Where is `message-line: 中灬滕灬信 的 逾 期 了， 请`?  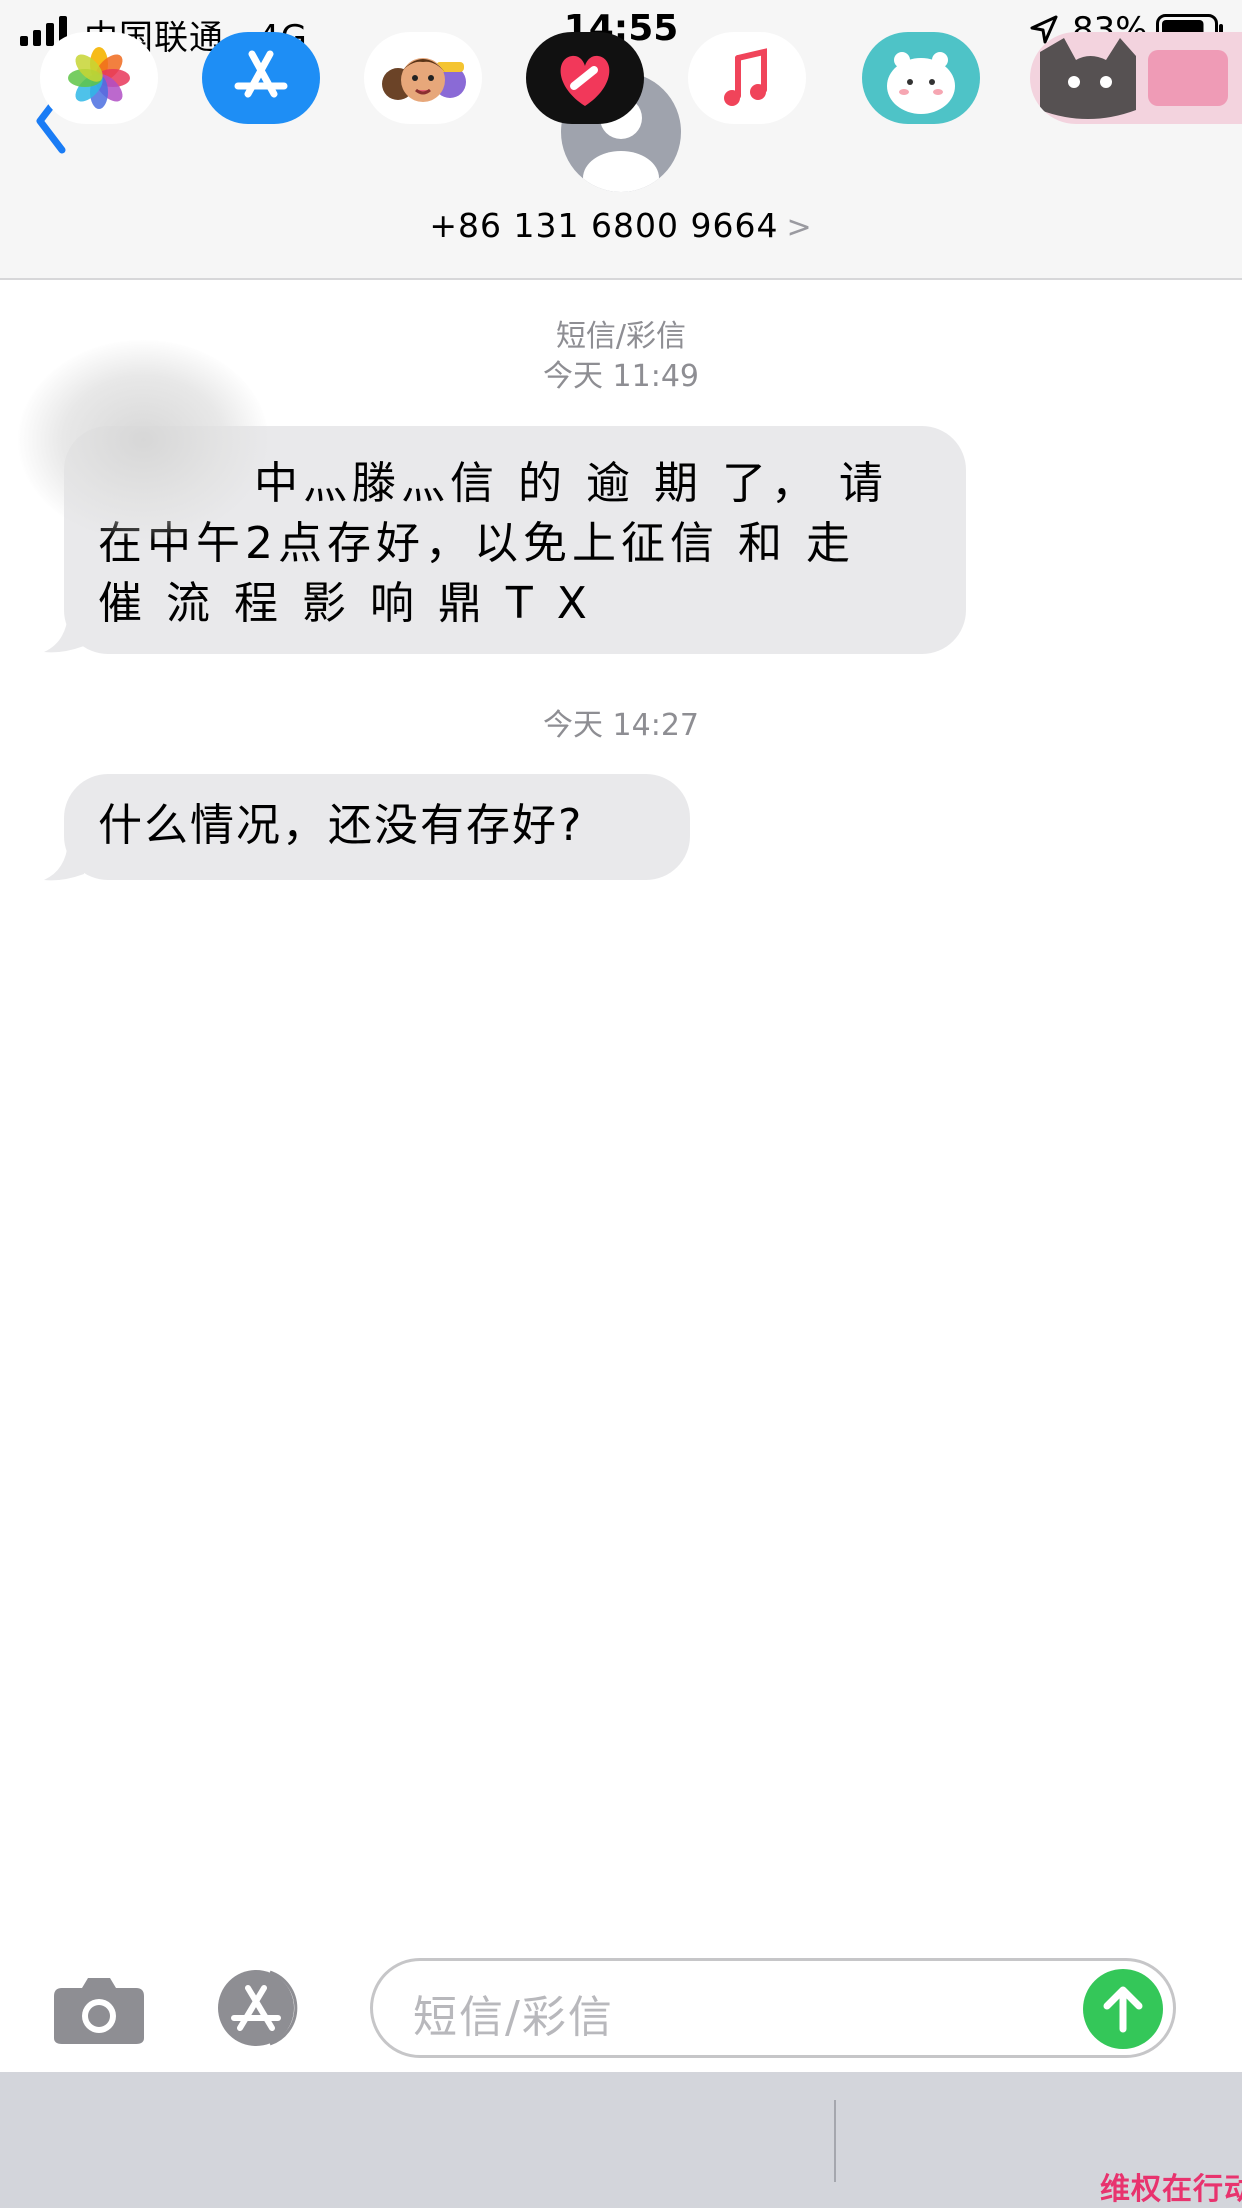 message-line: 中灬滕灬信 的 逾 期 了， 请 is located at coordinates (571, 483).